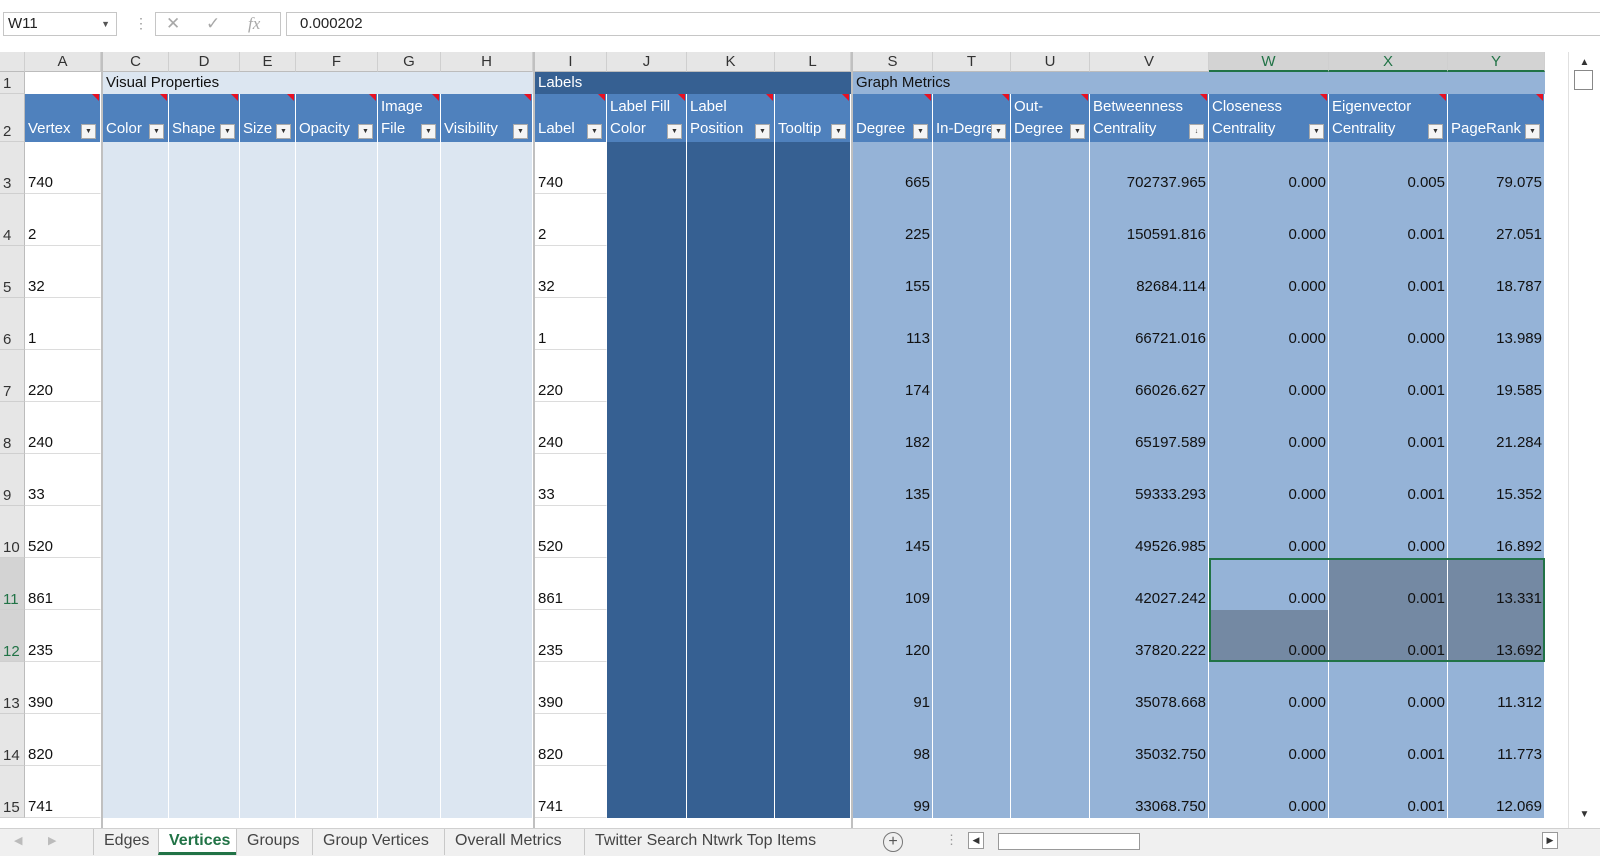 Image resolution: width=1600 pixels, height=856 pixels. Describe the element at coordinates (731, 688) in the screenshot. I see `cell-k13` at that location.